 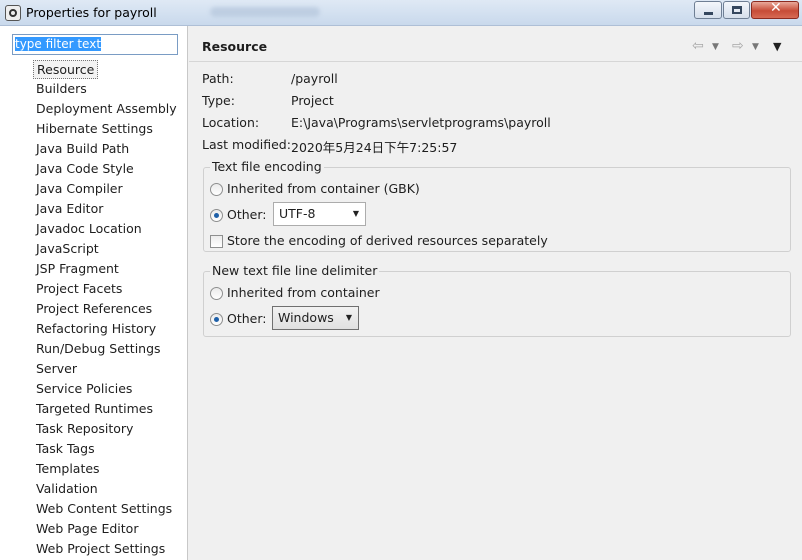 I want to click on line-delimiter-title: New text file line delimiter, so click(x=295, y=270).